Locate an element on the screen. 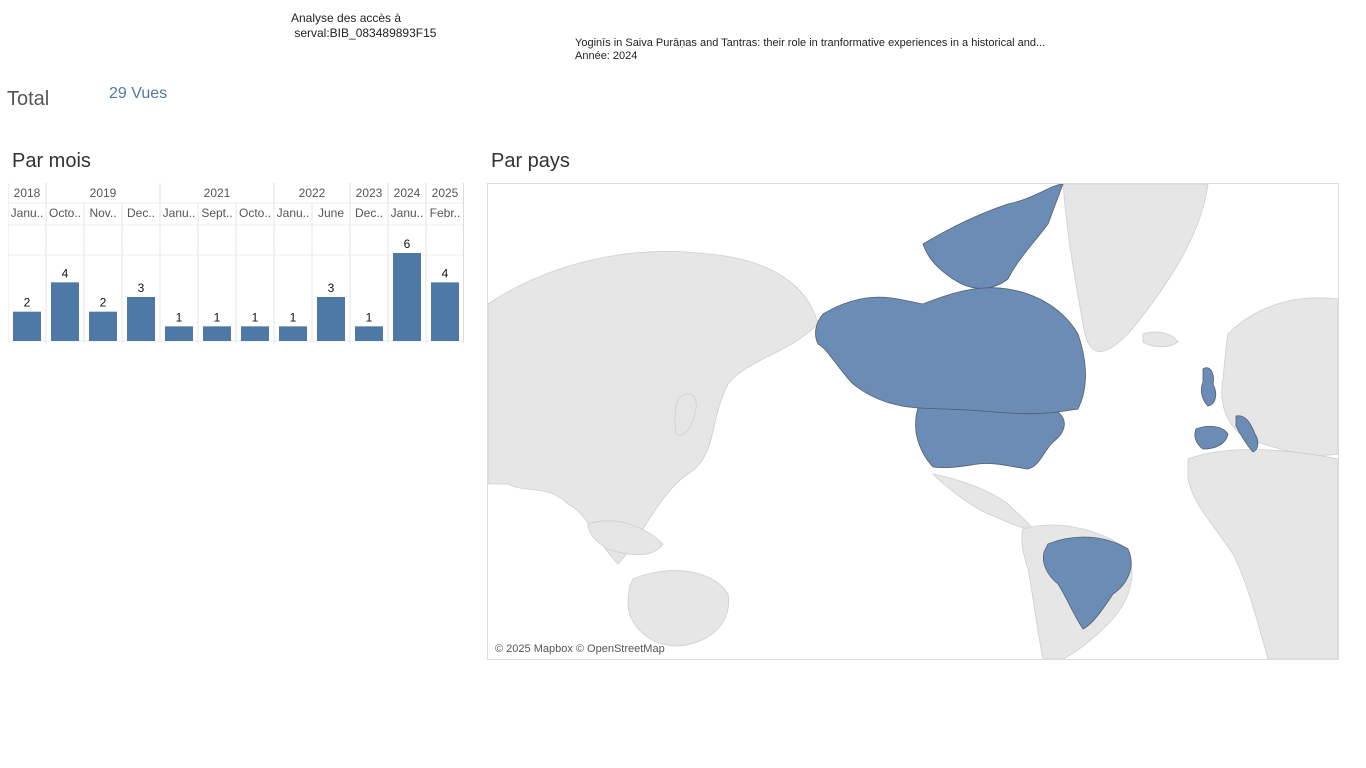 The height and width of the screenshot is (768, 1366). land-asia is located at coordinates (653, 408).